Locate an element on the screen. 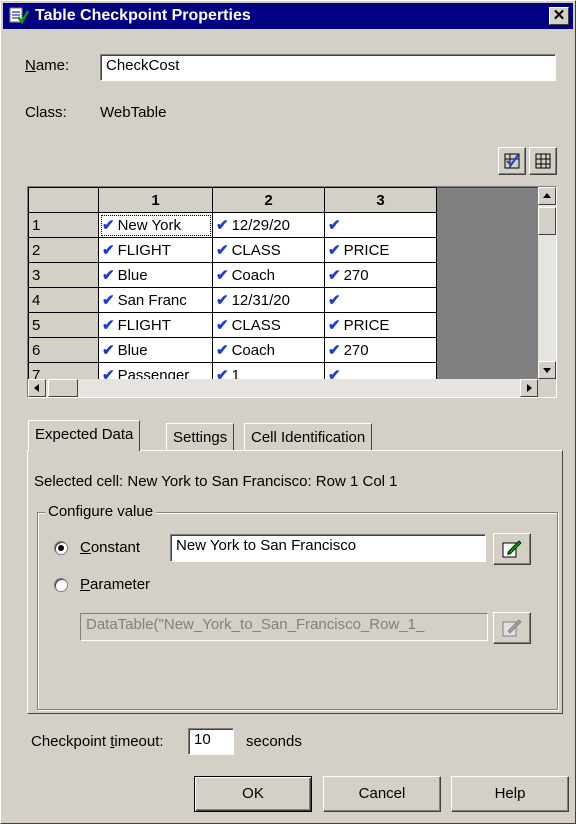  table-row: 6 ✔ Blue ✔ Coach ✔ 270 is located at coordinates (232, 350).